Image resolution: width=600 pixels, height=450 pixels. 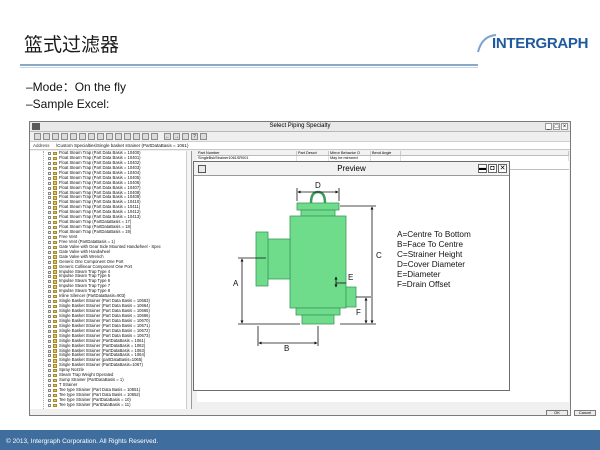 What do you see at coordinates (564, 126) in the screenshot?
I see `close-button: ×` at bounding box center [564, 126].